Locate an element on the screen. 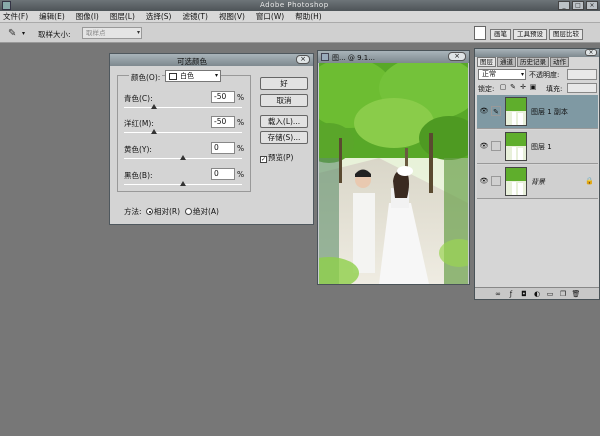 Image resolution: width=600 pixels, height=436 pixels. layer-thumbnail-image is located at coordinates (516, 146).